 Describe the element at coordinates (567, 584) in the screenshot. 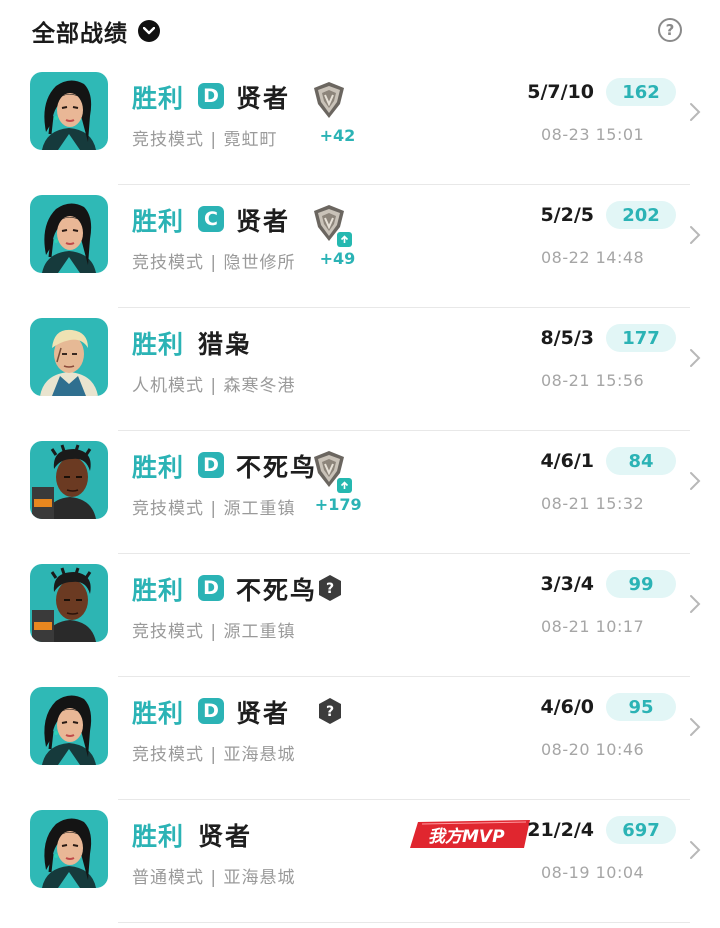

I see `kda: 3/3/4` at that location.